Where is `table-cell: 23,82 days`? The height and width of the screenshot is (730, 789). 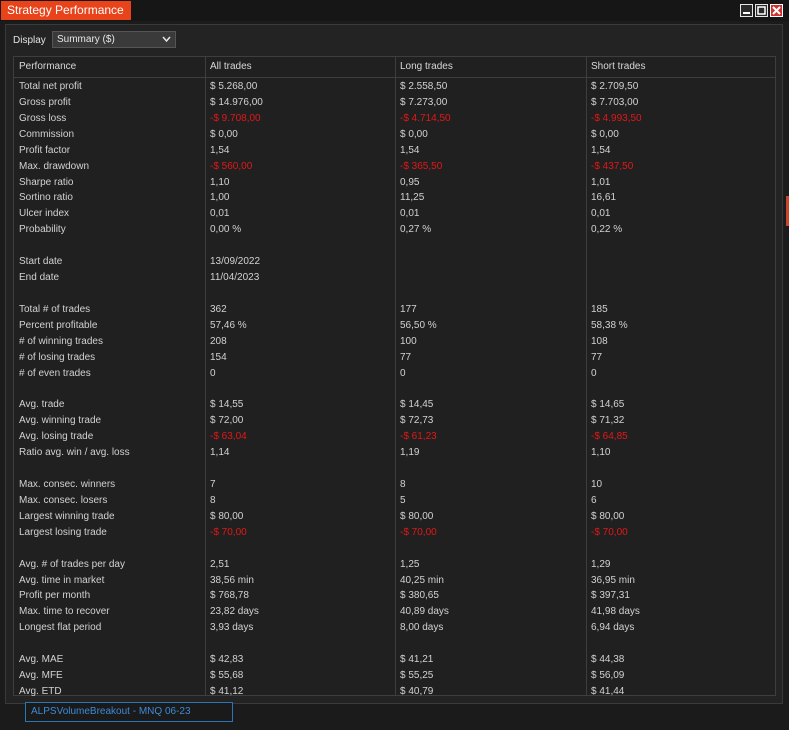
table-cell: 23,82 days is located at coordinates (234, 612).